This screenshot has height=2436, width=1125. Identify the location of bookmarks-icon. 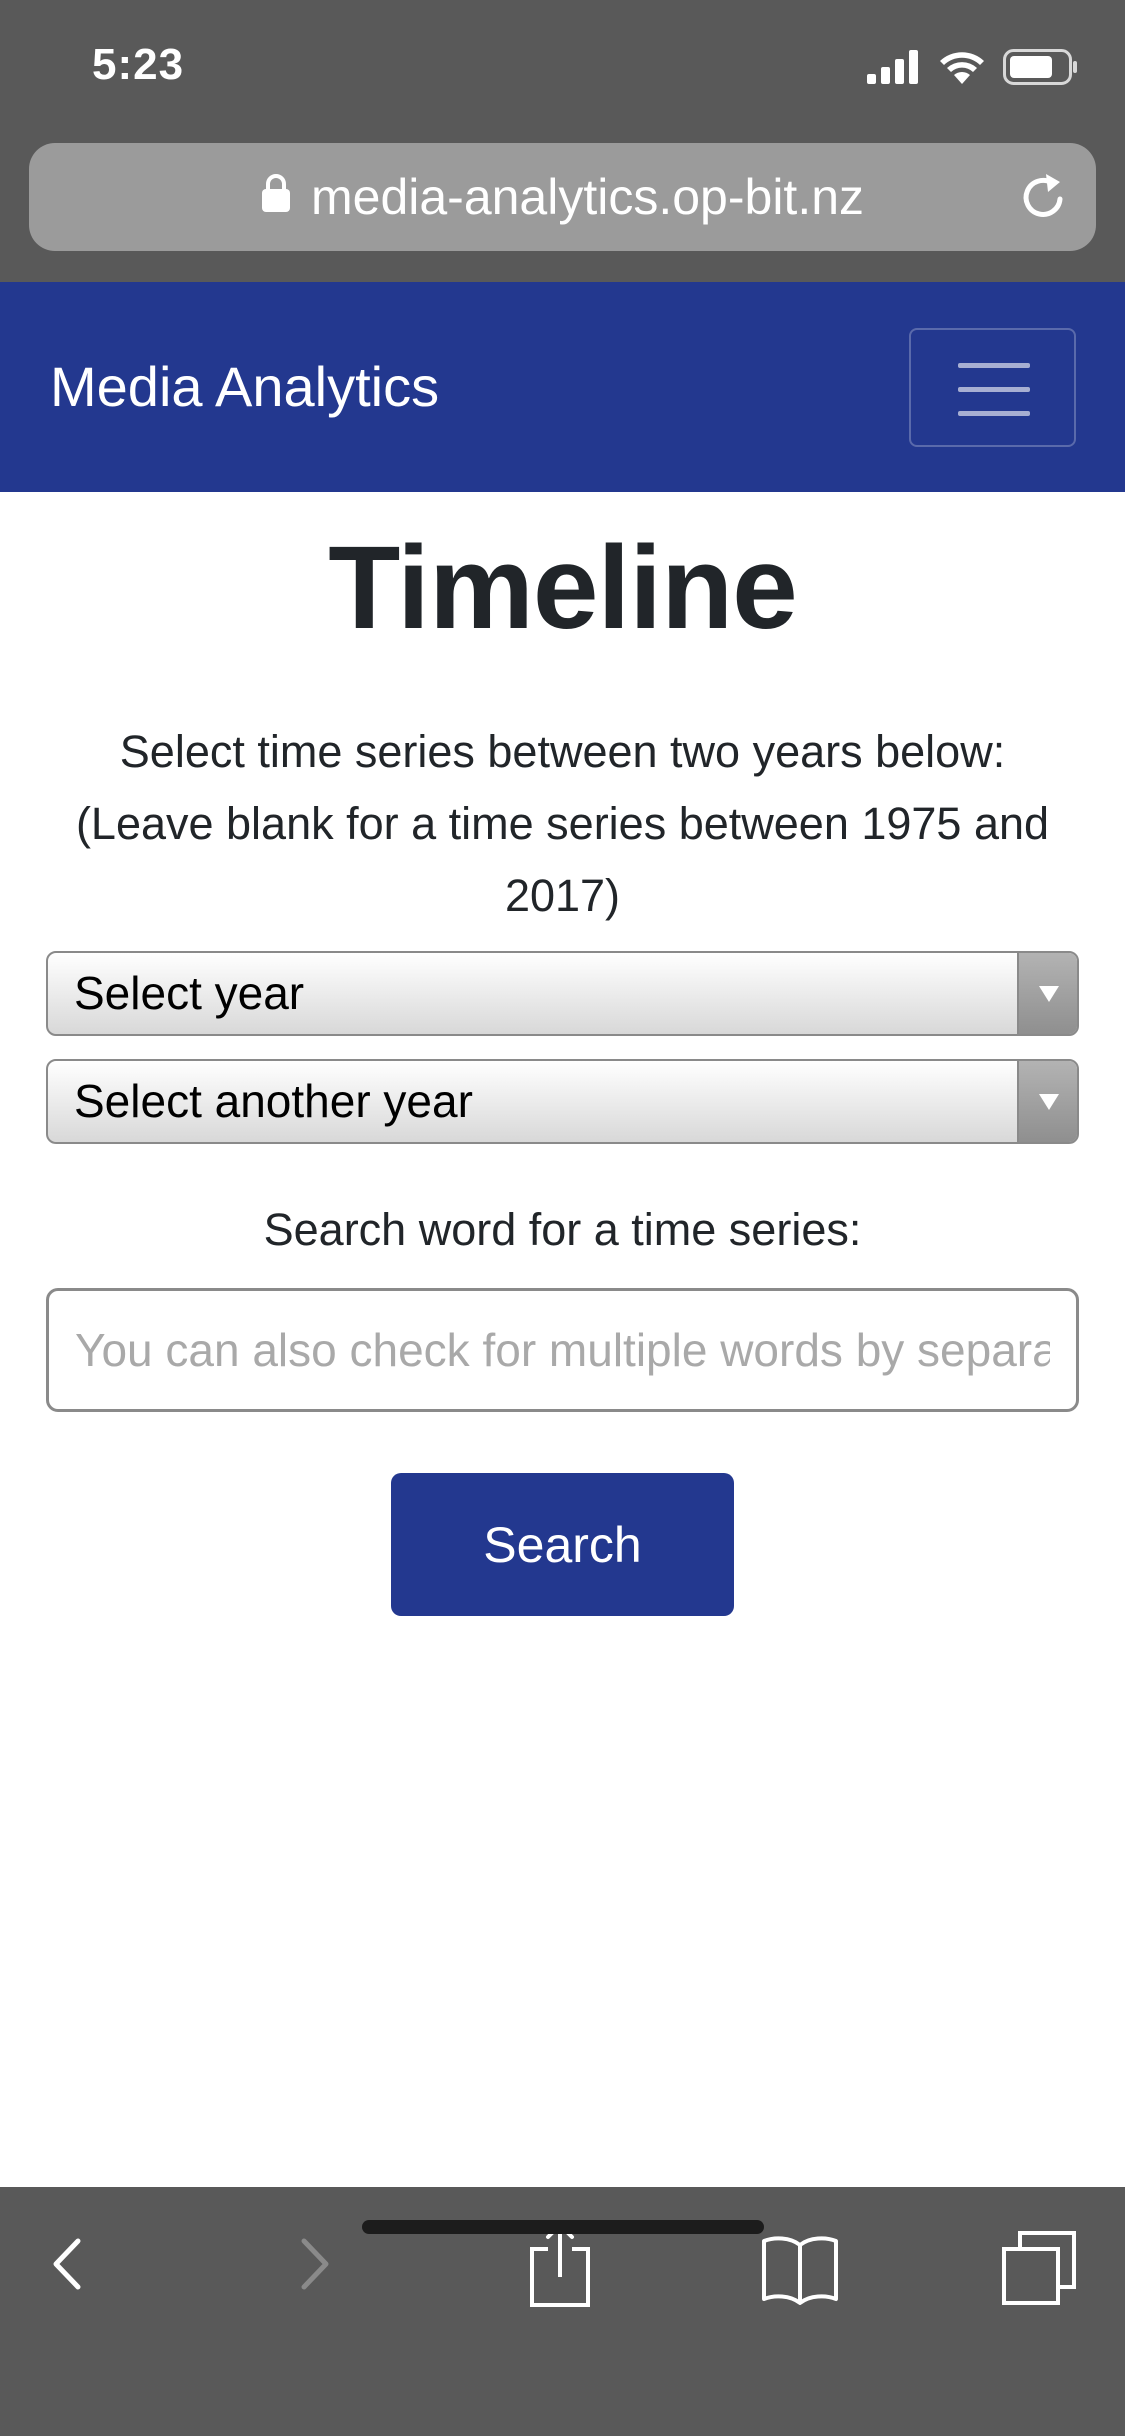
(800, 2271).